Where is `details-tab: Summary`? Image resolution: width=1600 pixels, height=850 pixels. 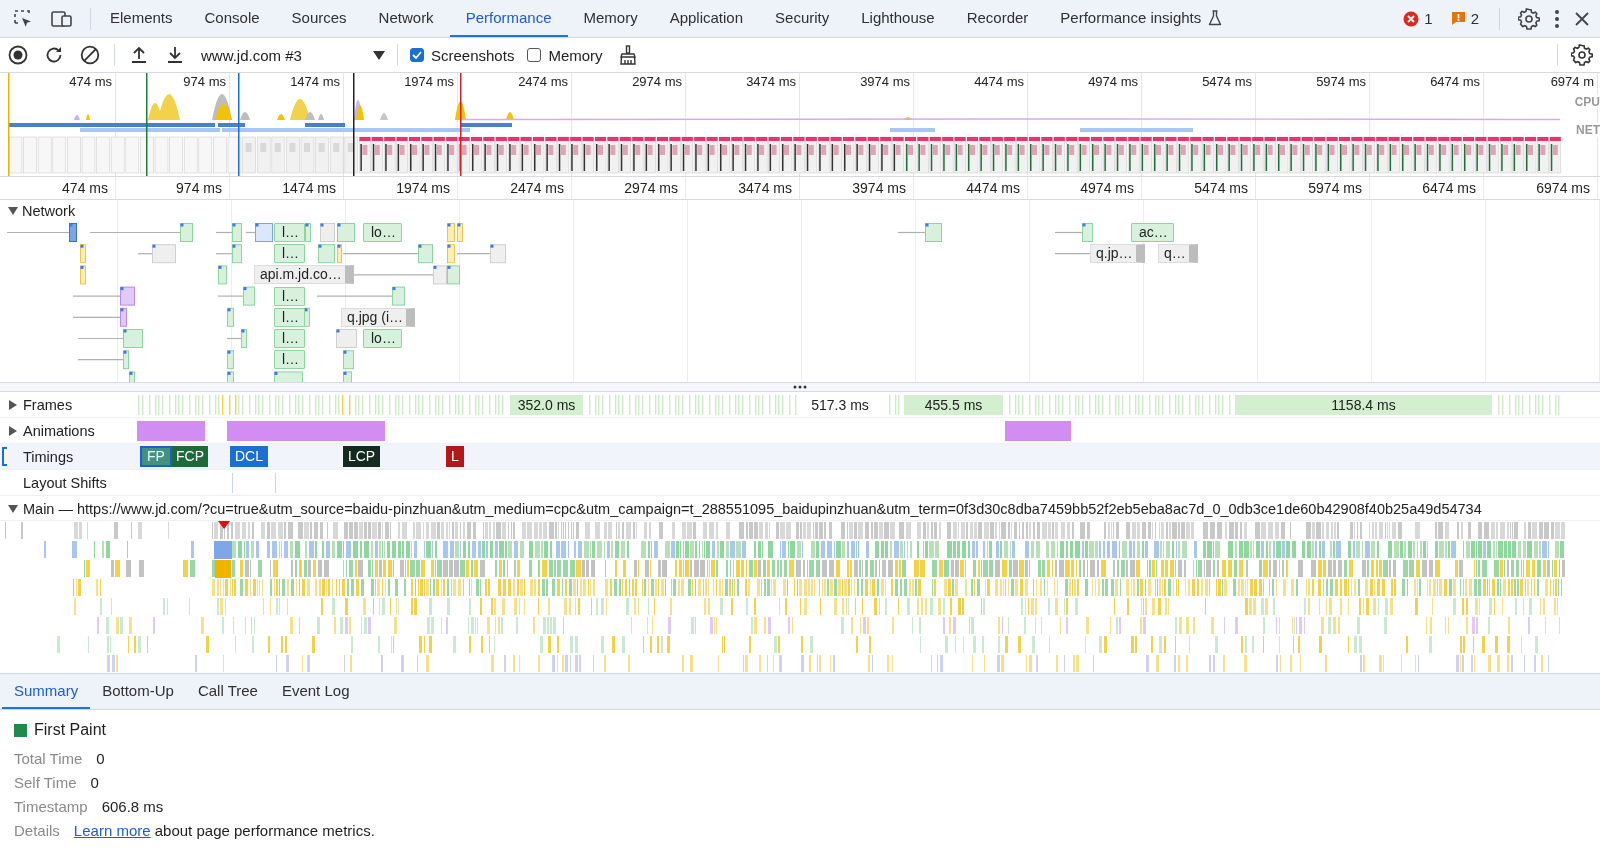
details-tab: Summary is located at coordinates (46, 691).